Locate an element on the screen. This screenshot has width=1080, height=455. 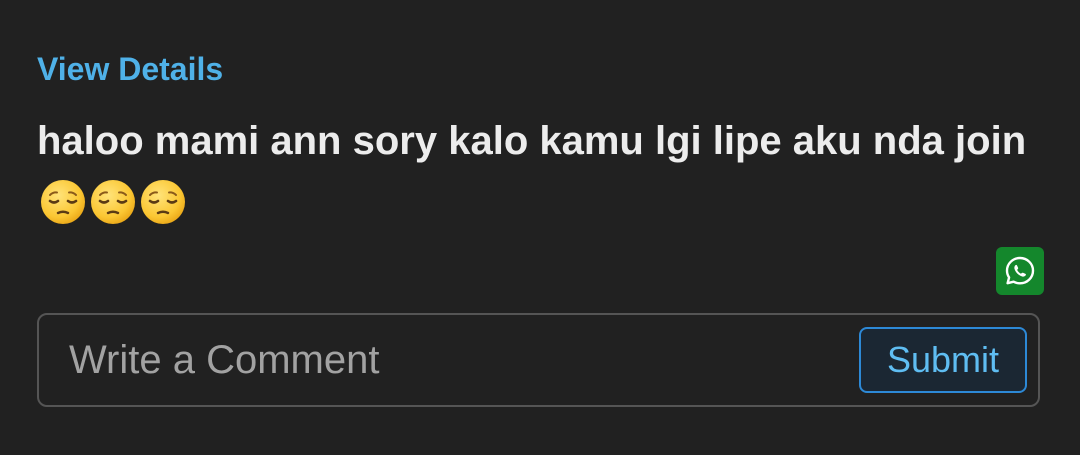
whatsapp-share-button is located at coordinates (1020, 271).